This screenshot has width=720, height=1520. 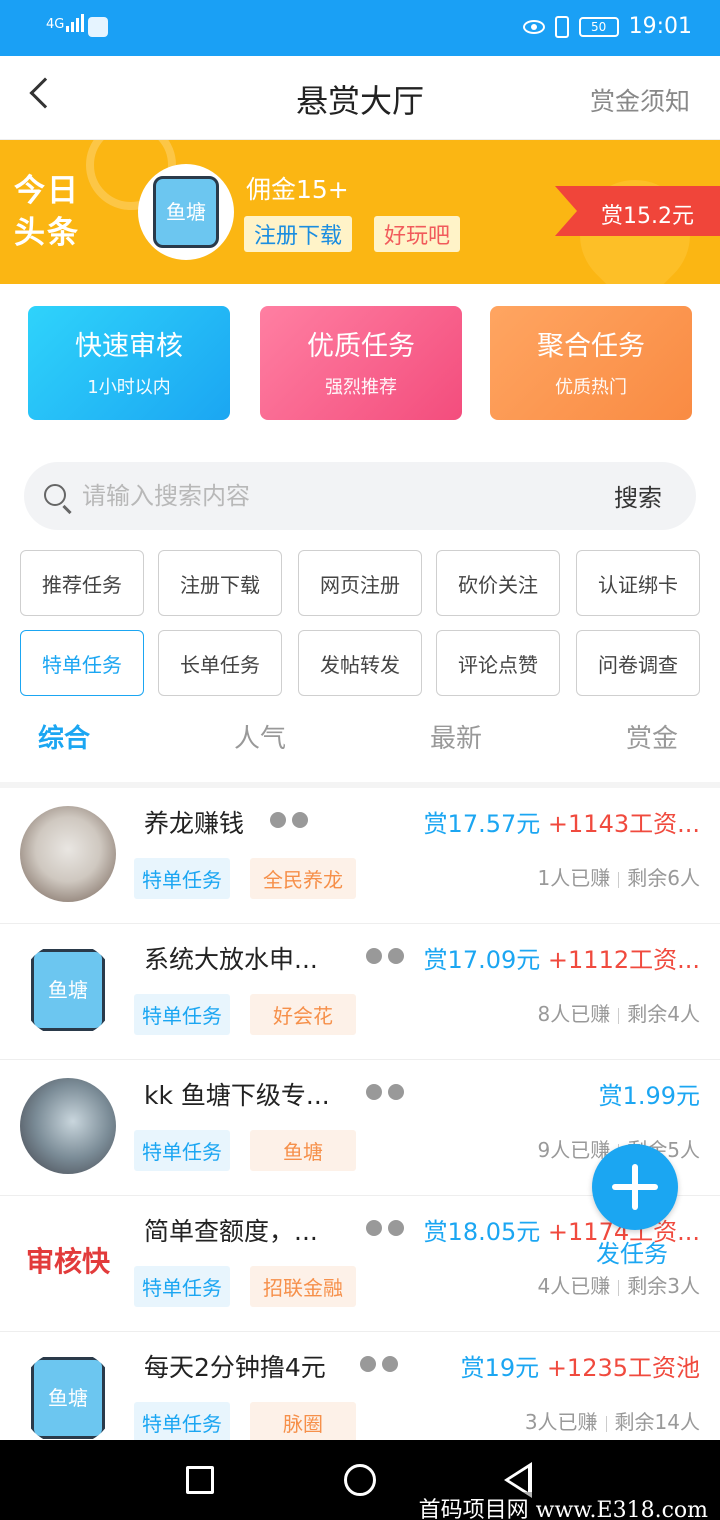 I want to click on task-thumbnail: 鱼塘, so click(x=68, y=1398).